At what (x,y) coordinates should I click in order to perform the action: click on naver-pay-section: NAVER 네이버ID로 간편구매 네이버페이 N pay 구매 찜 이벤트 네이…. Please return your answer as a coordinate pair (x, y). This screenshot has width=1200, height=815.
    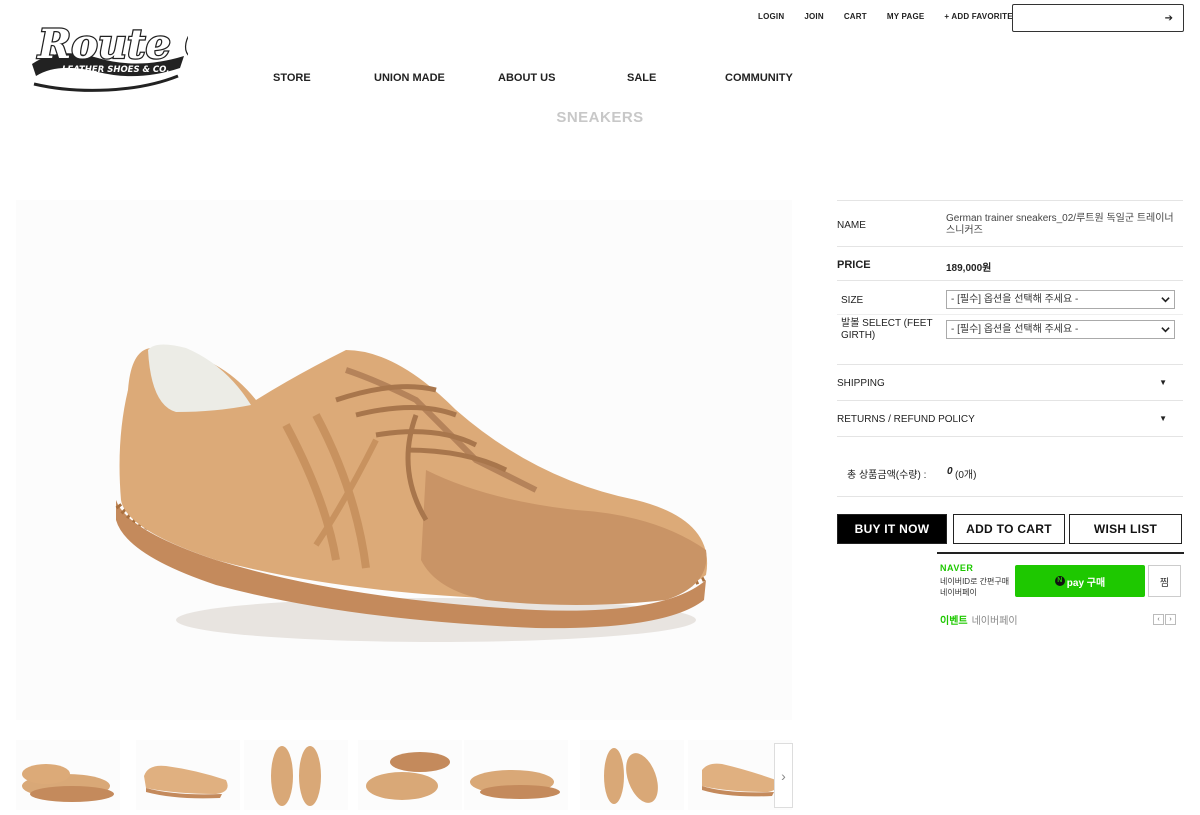
    Looking at the image, I should click on (1060, 590).